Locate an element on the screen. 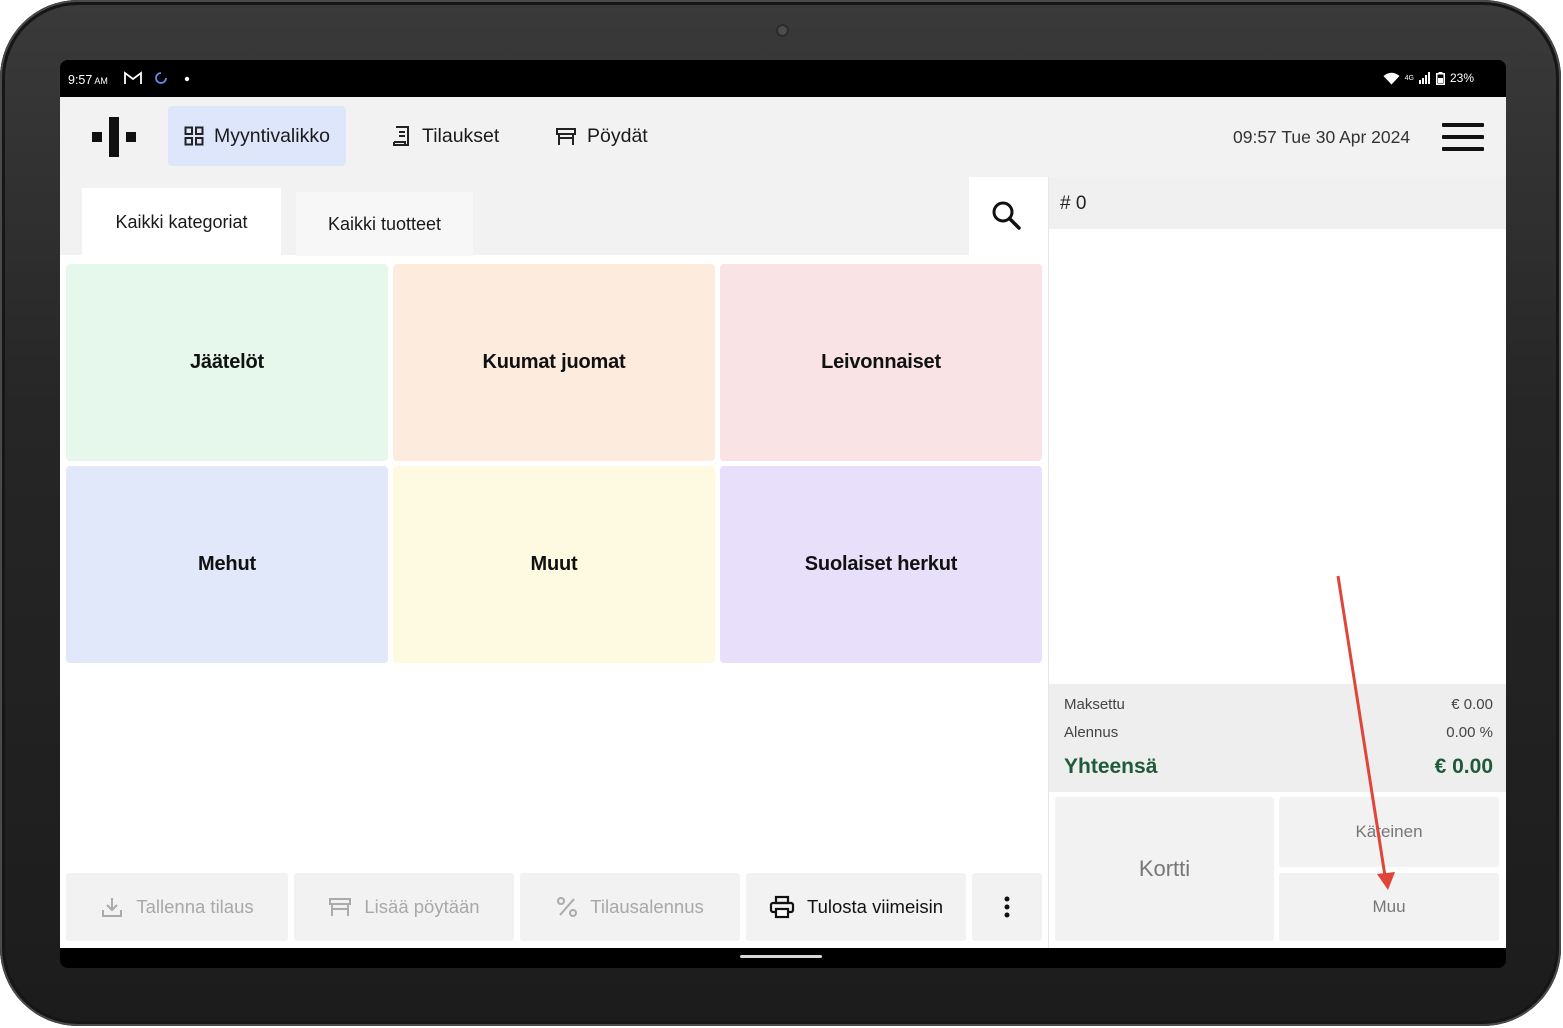 This screenshot has width=1563, height=1028. print-last-button: Tulosta viimeisin is located at coordinates (856, 907).